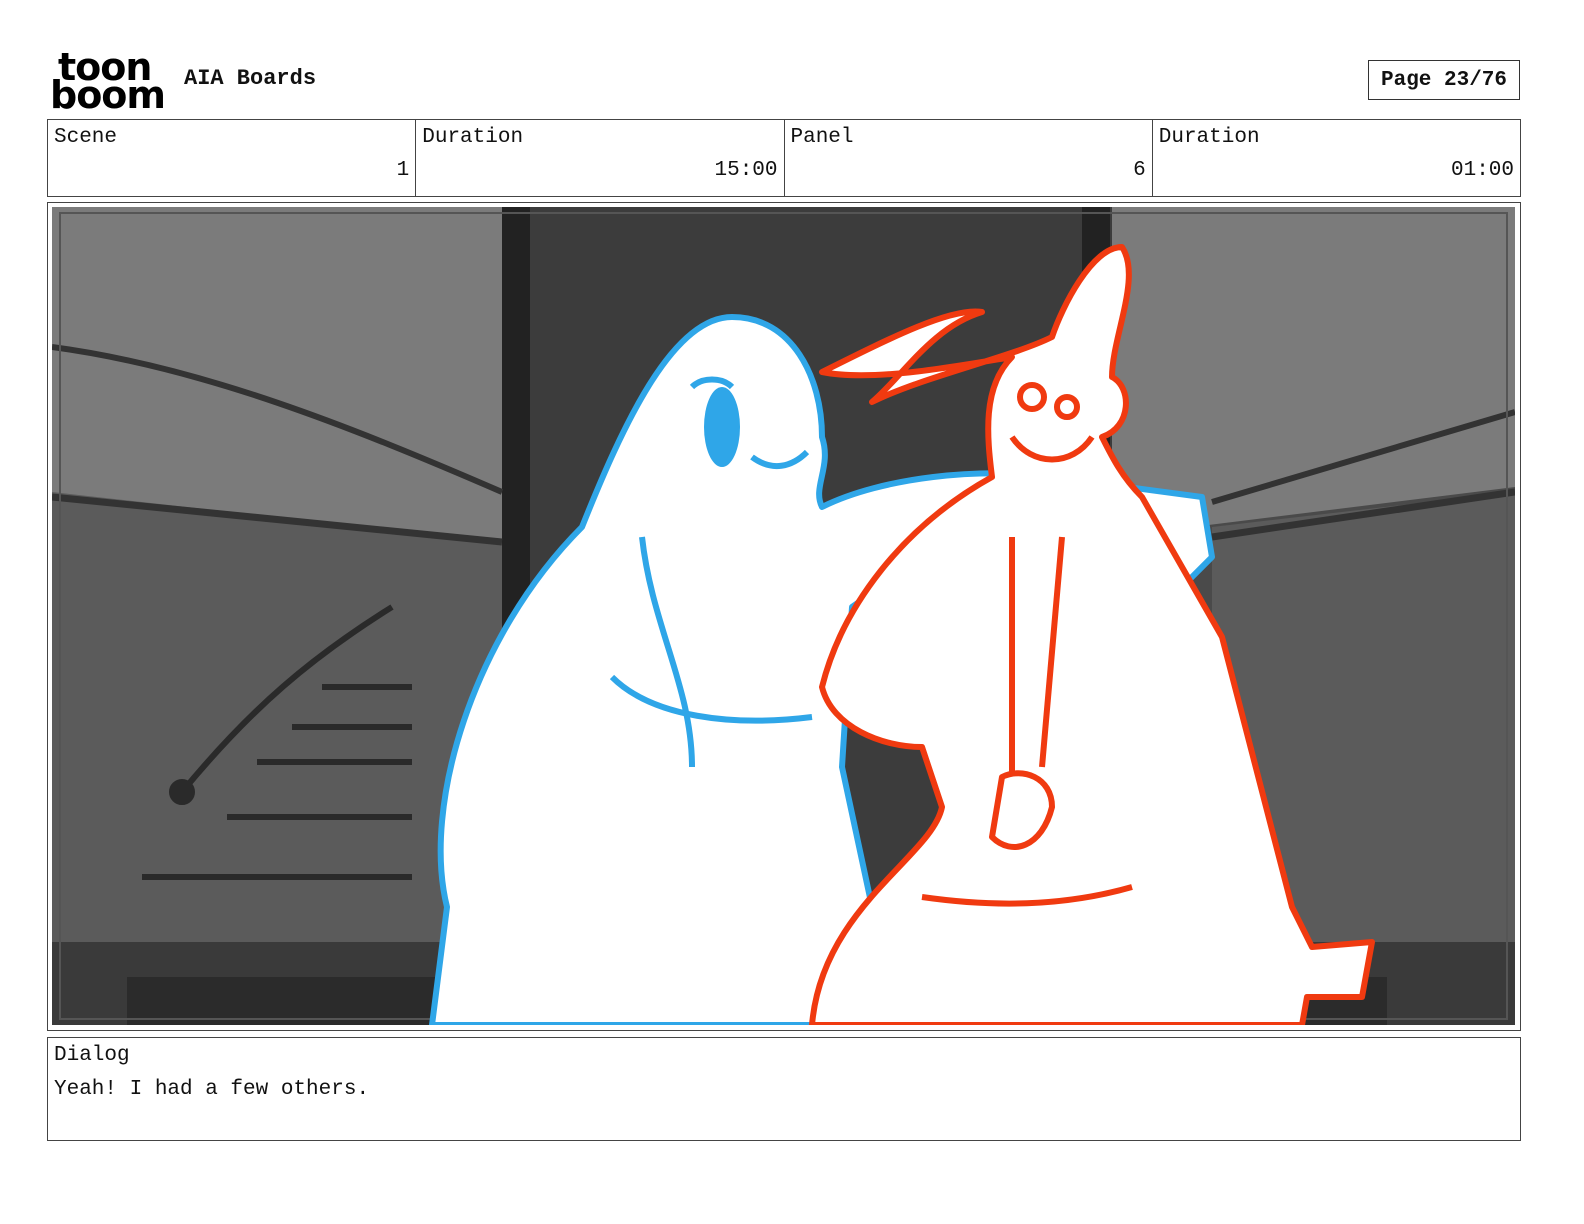  I want to click on panel-duration-value: 01:00, so click(1482, 170).